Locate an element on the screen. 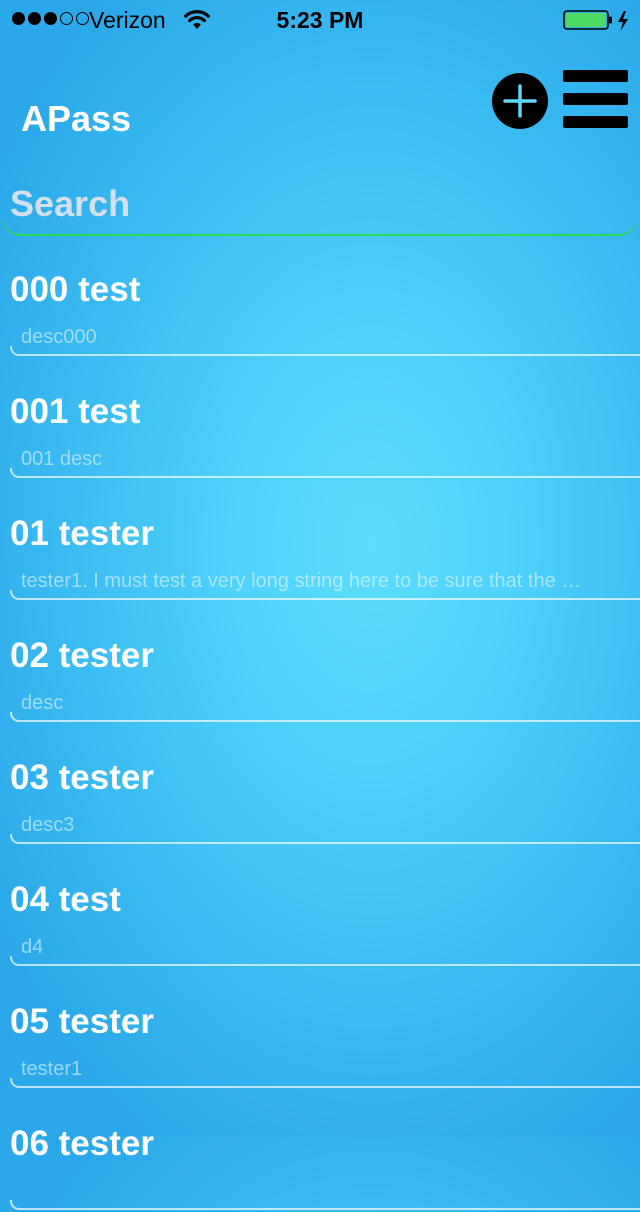 This screenshot has height=1212, width=640. list-item: 000 test desc000 is located at coordinates (320, 297).